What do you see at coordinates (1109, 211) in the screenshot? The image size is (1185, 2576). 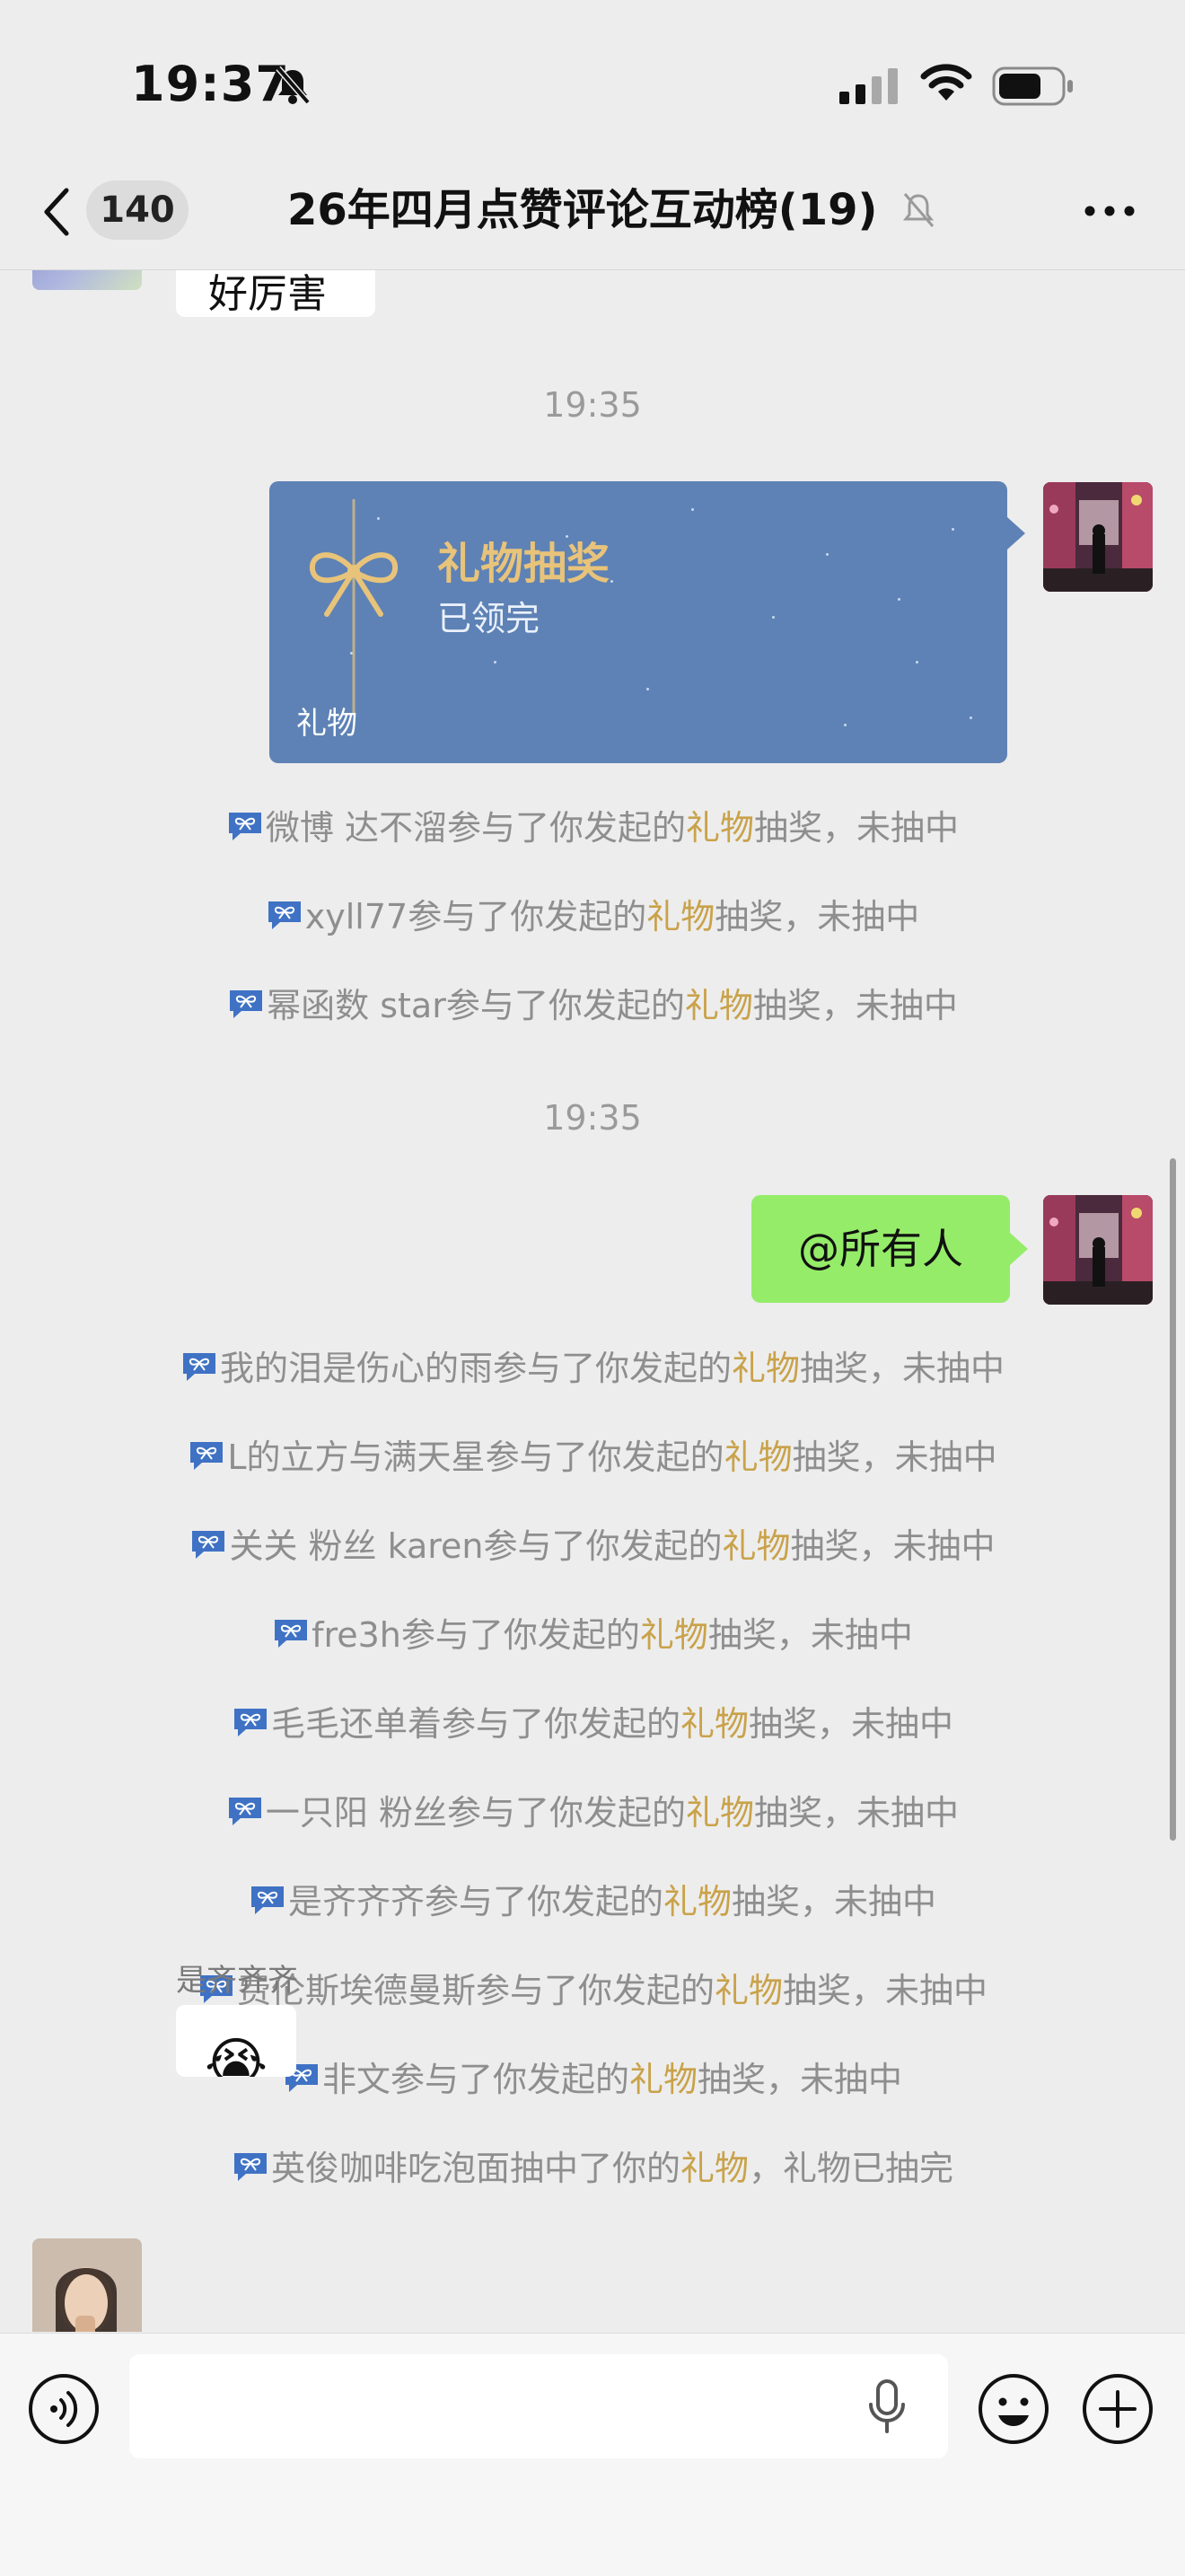 I see `more-icon` at bounding box center [1109, 211].